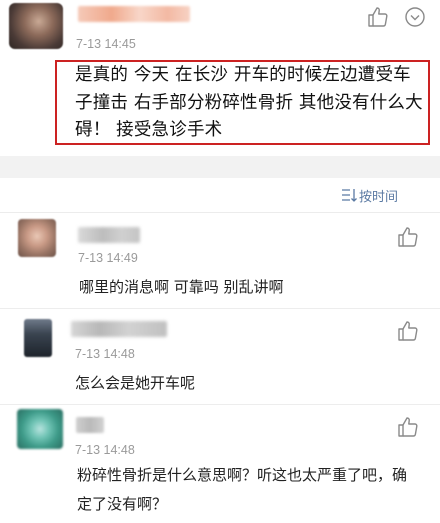 The width and height of the screenshot is (440, 523). I want to click on sort-button: 按时间, so click(369, 195).